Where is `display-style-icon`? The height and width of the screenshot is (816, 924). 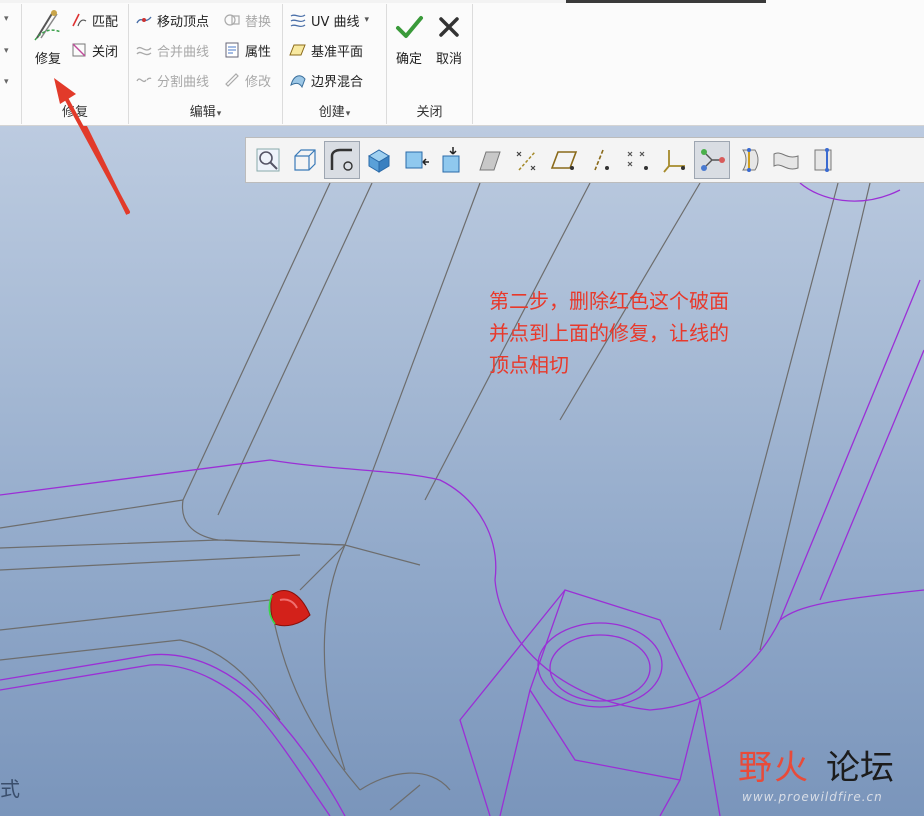
display-style-icon is located at coordinates (305, 160).